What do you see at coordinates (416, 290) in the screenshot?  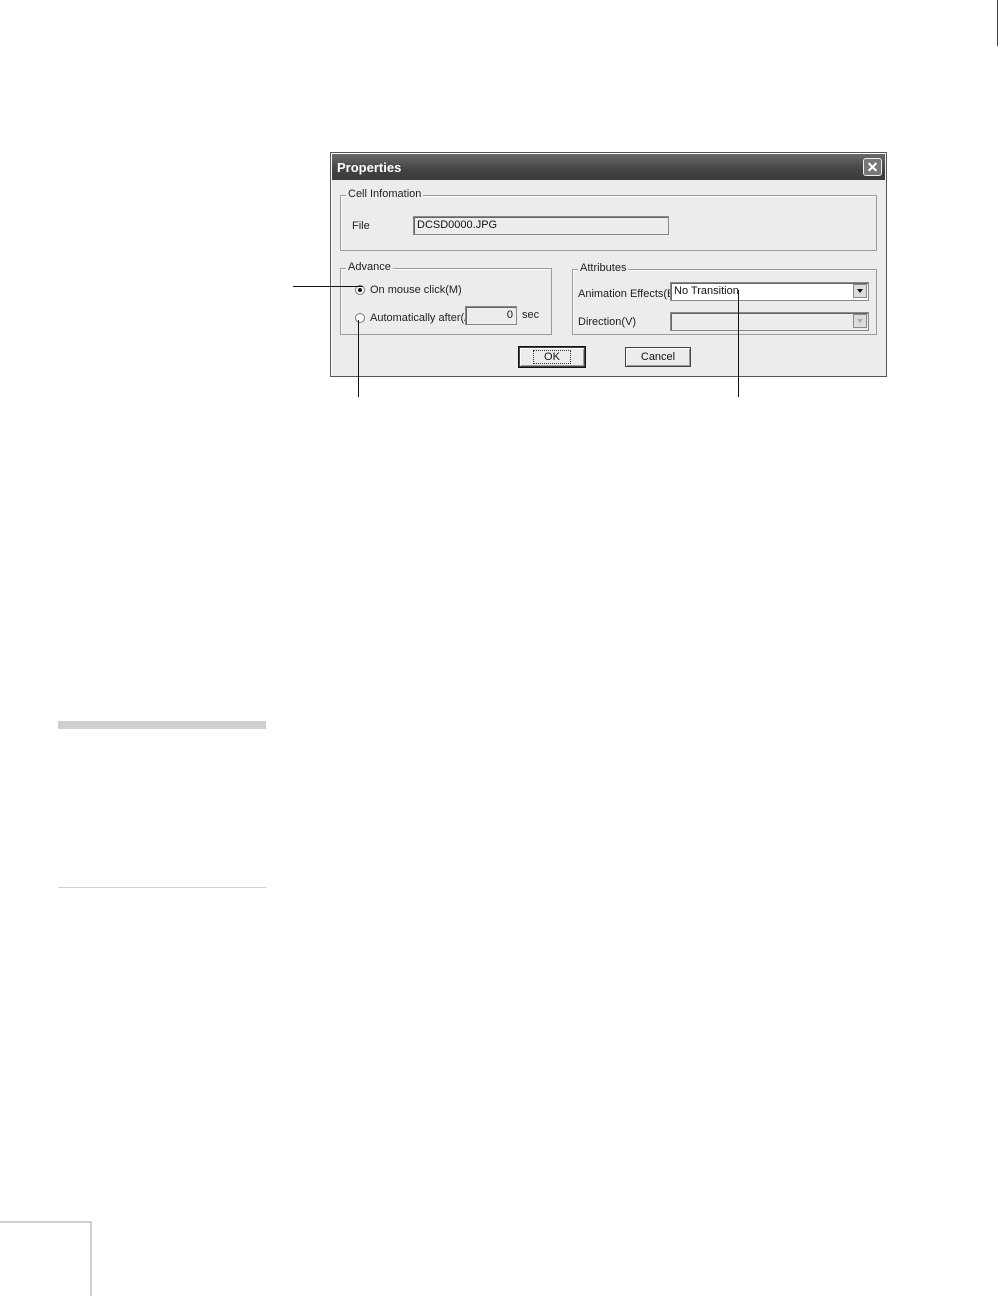 I see `mouse-click-label: On mouse click(M)` at bounding box center [416, 290].